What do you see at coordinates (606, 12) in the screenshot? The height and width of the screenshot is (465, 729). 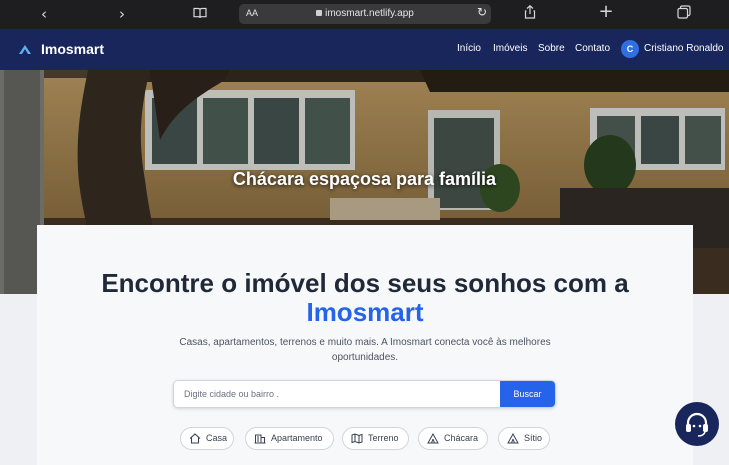 I see `plus-icon: +` at bounding box center [606, 12].